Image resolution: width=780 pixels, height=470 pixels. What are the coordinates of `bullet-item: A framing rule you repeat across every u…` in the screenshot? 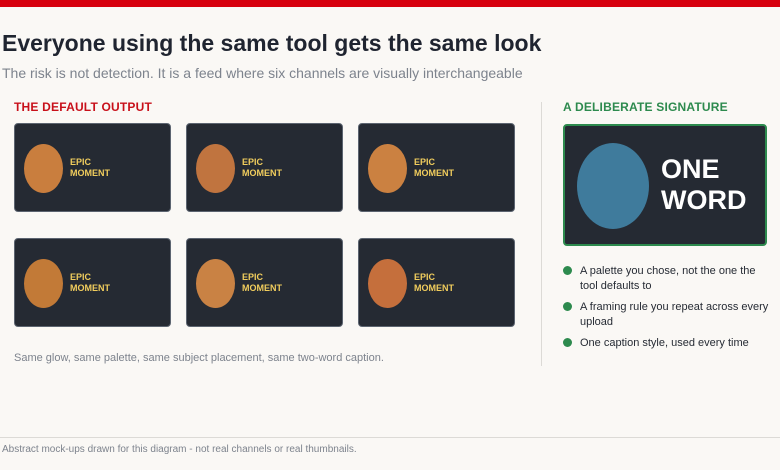 It's located at (668, 315).